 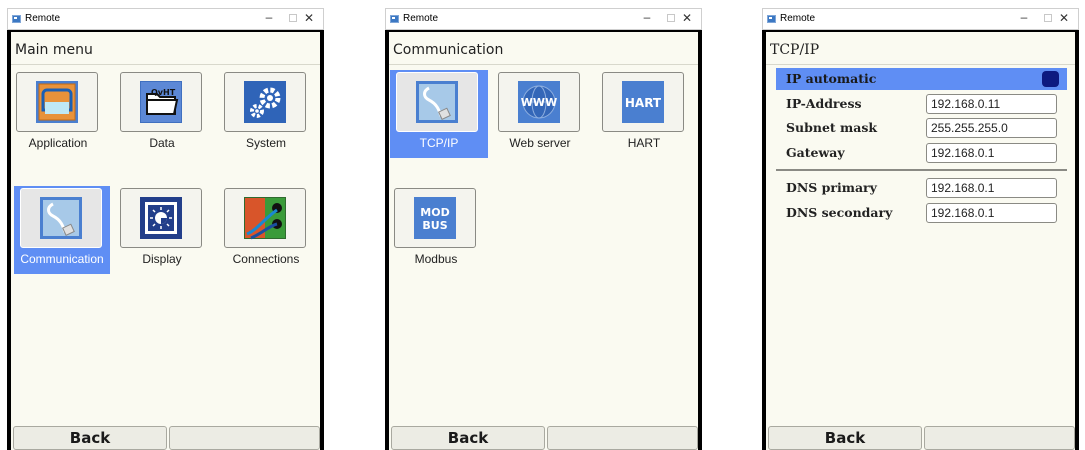 What do you see at coordinates (1050, 79) in the screenshot?
I see `ip-automatic-toggle` at bounding box center [1050, 79].